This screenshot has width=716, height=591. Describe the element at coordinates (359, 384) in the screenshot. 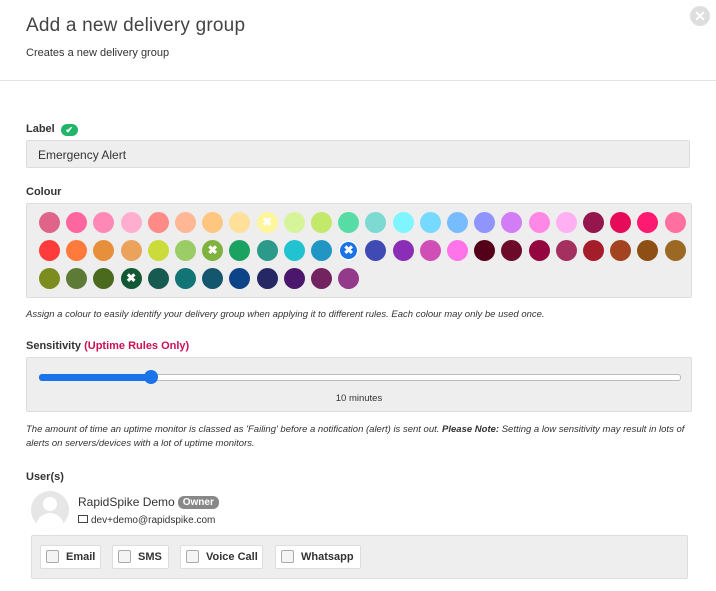

I see `sensitivity-slider-panel: 10 minutes` at that location.